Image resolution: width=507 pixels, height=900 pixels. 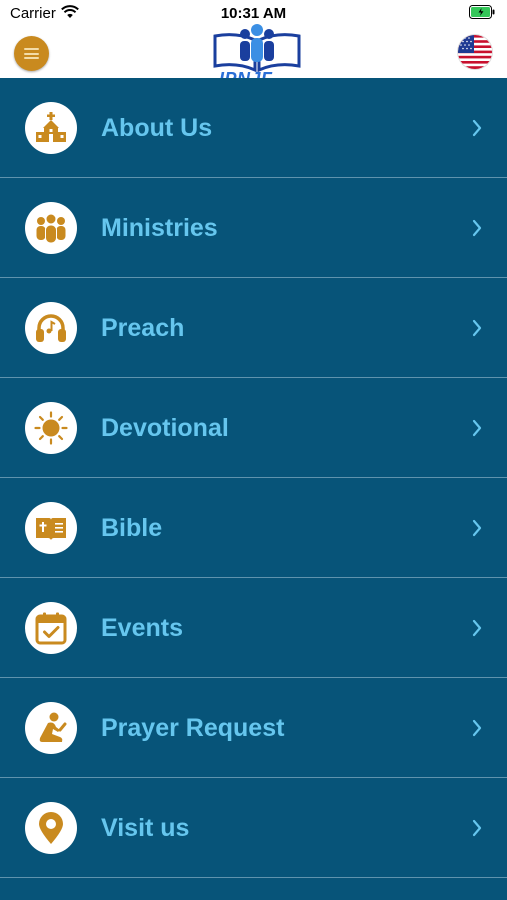 I want to click on app-header: IPNJFinc, so click(x=253, y=56).